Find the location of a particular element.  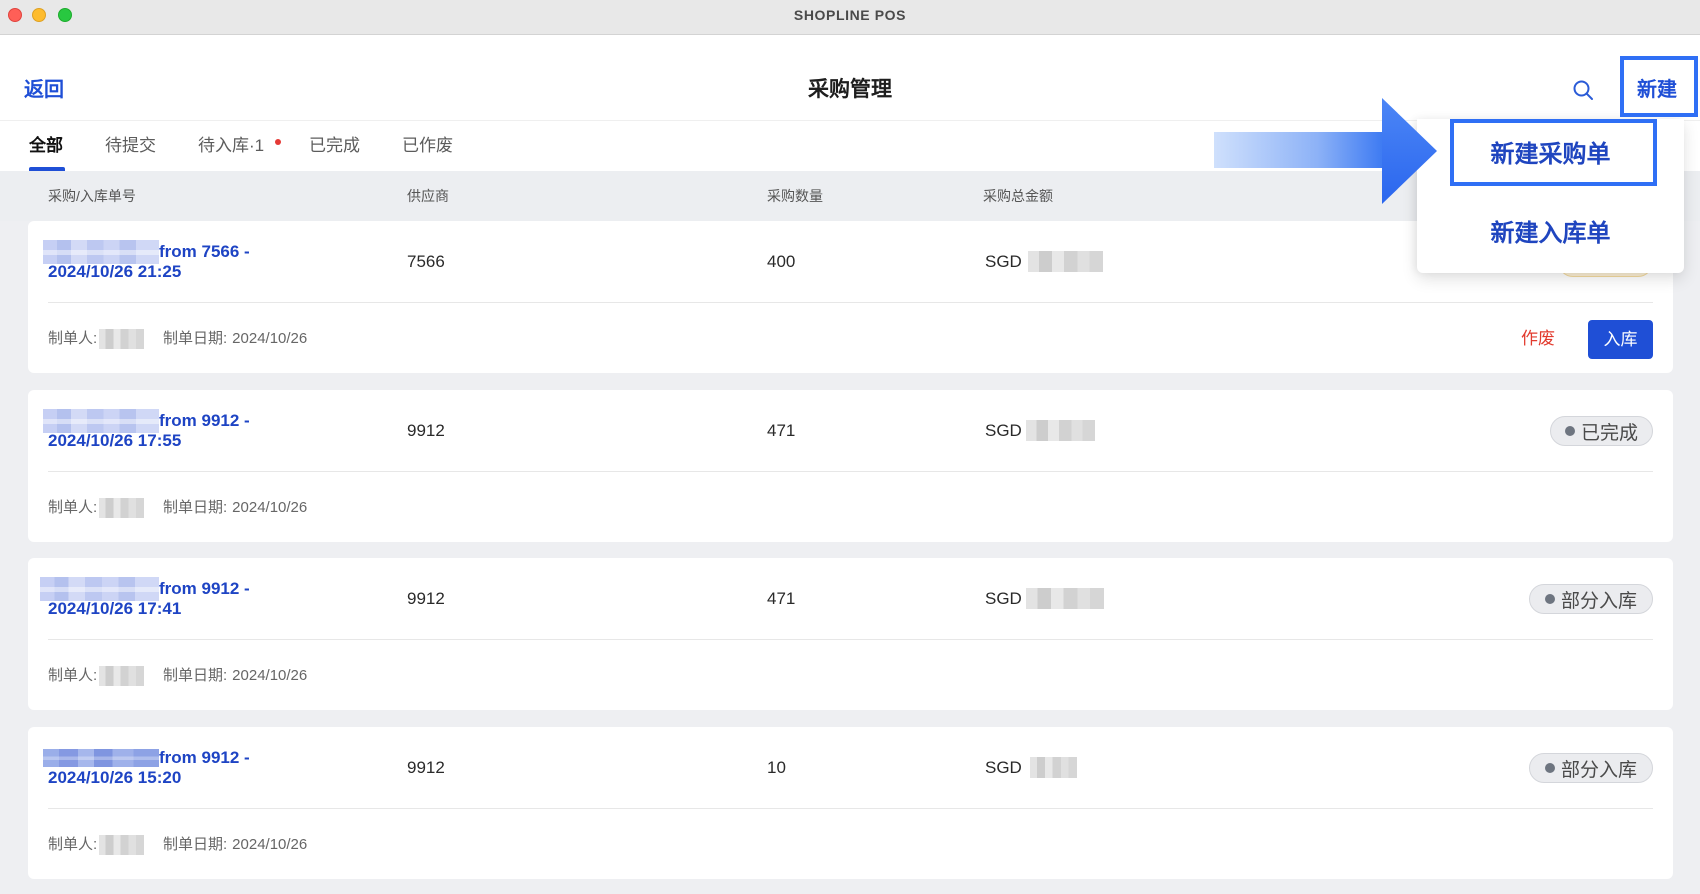

title-bar: SHOPLINE POS is located at coordinates (850, 17).